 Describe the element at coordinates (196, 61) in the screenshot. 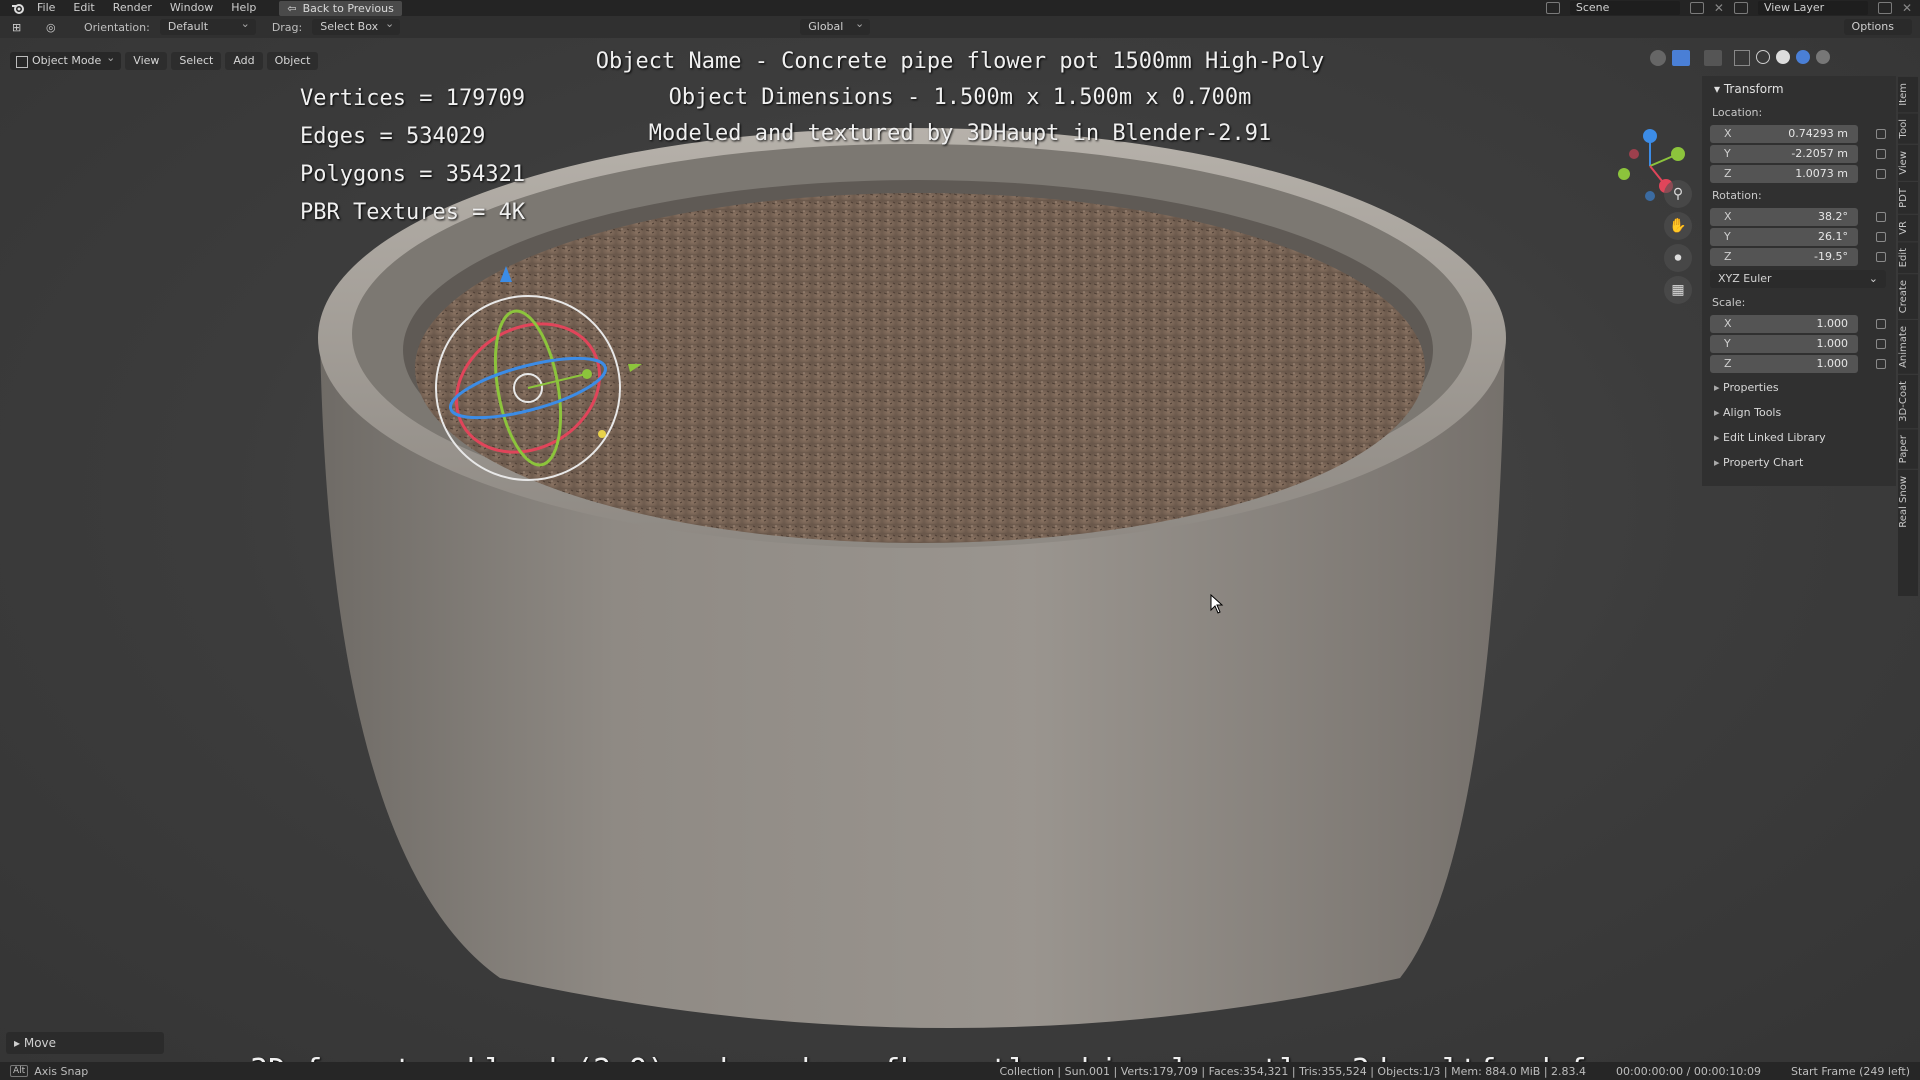

I see `select-menu: Select` at that location.